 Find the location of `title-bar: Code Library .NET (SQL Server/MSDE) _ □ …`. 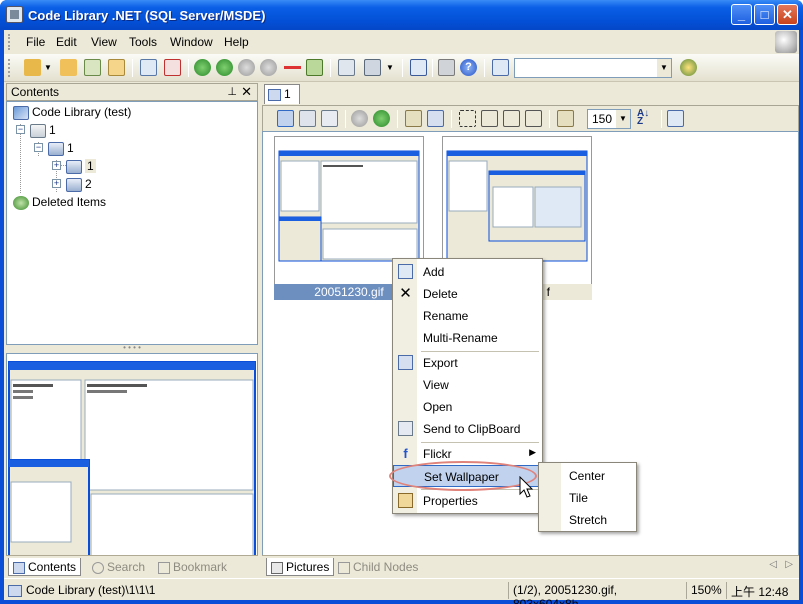

title-bar: Code Library .NET (SQL Server/MSDE) _ □ … is located at coordinates (401, 15).